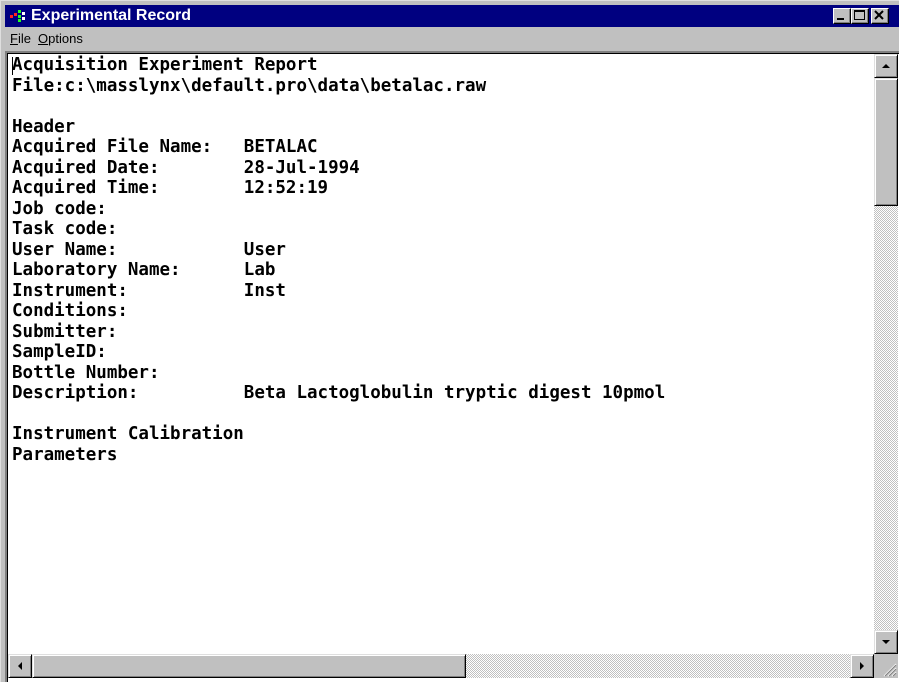 Image resolution: width=899 pixels, height=682 pixels. I want to click on report-line: Acquisition Experiment Report, so click(165, 65).